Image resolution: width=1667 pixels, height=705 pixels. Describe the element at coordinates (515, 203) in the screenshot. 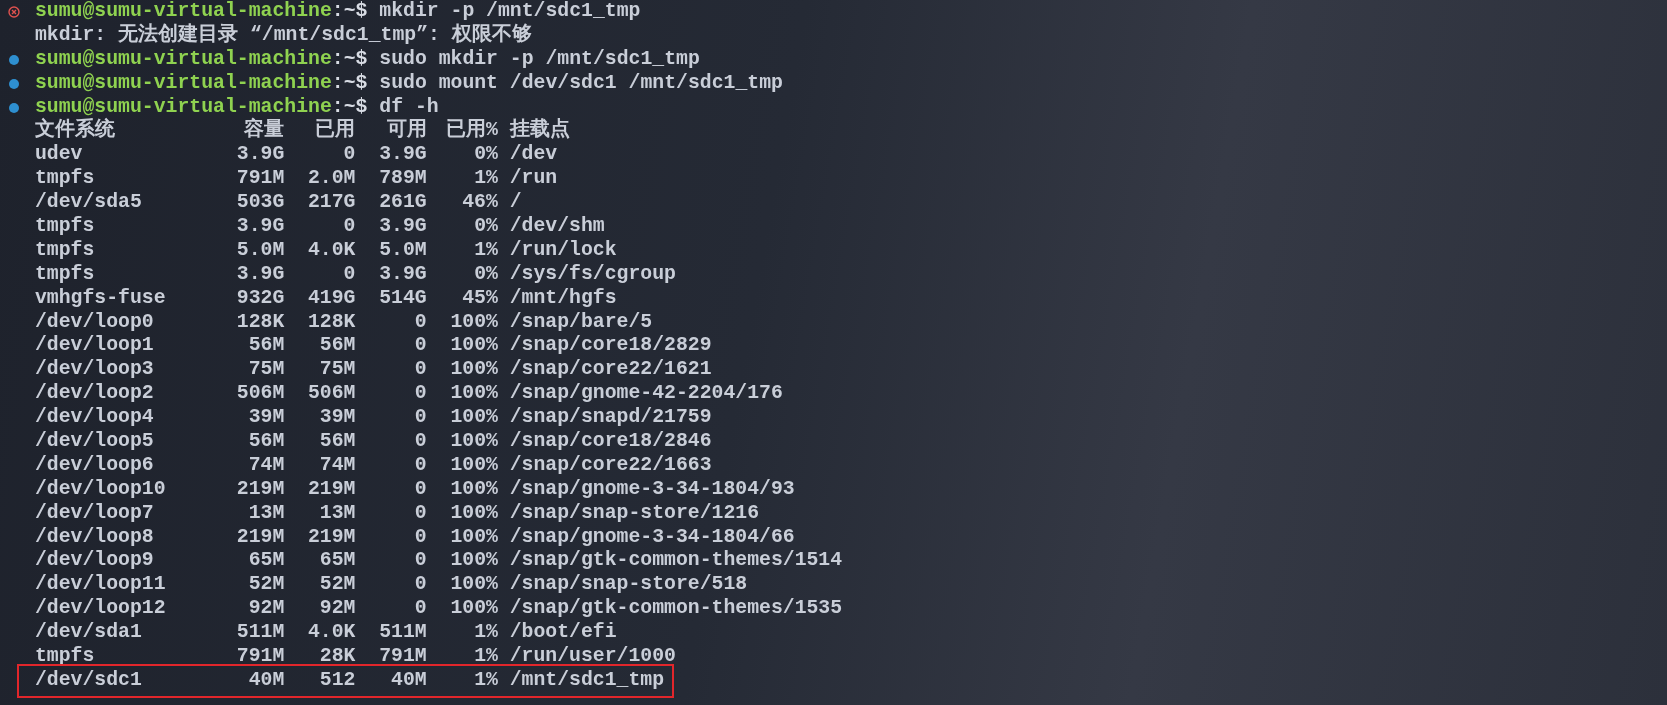

I see `table-cell: /` at that location.